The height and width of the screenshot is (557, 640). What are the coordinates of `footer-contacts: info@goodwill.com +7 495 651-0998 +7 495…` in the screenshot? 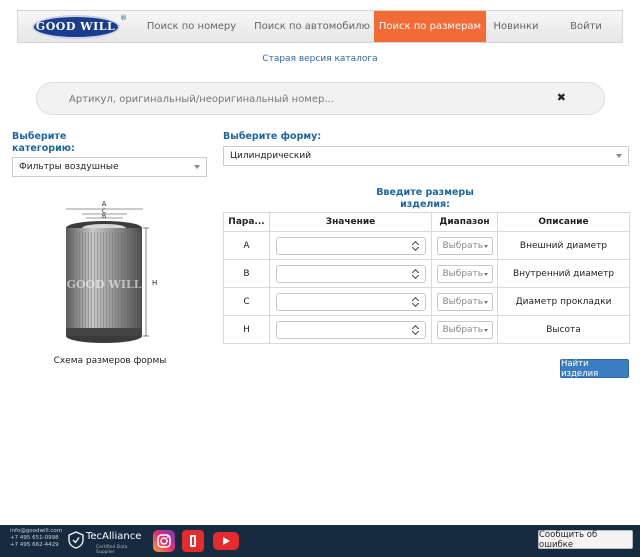 It's located at (36, 538).